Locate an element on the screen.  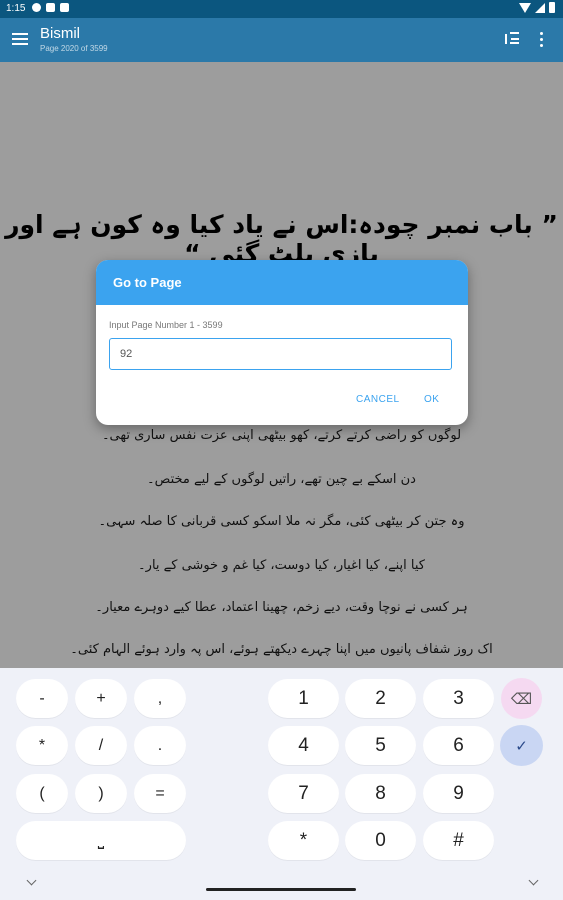
key-close-paren: ) is located at coordinates (101, 793).